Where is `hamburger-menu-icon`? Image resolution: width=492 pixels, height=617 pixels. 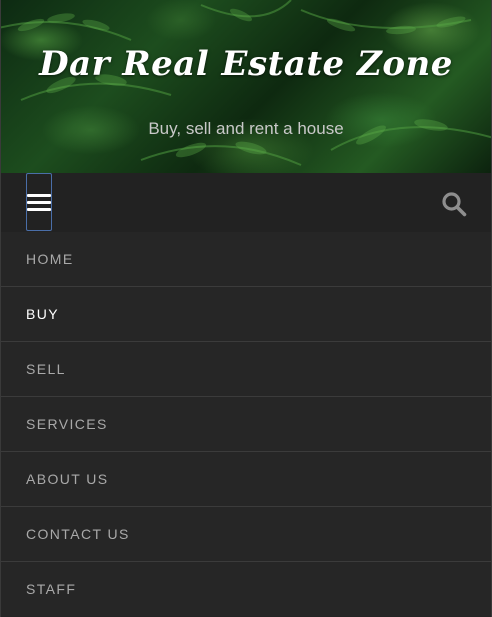 hamburger-menu-icon is located at coordinates (39, 195).